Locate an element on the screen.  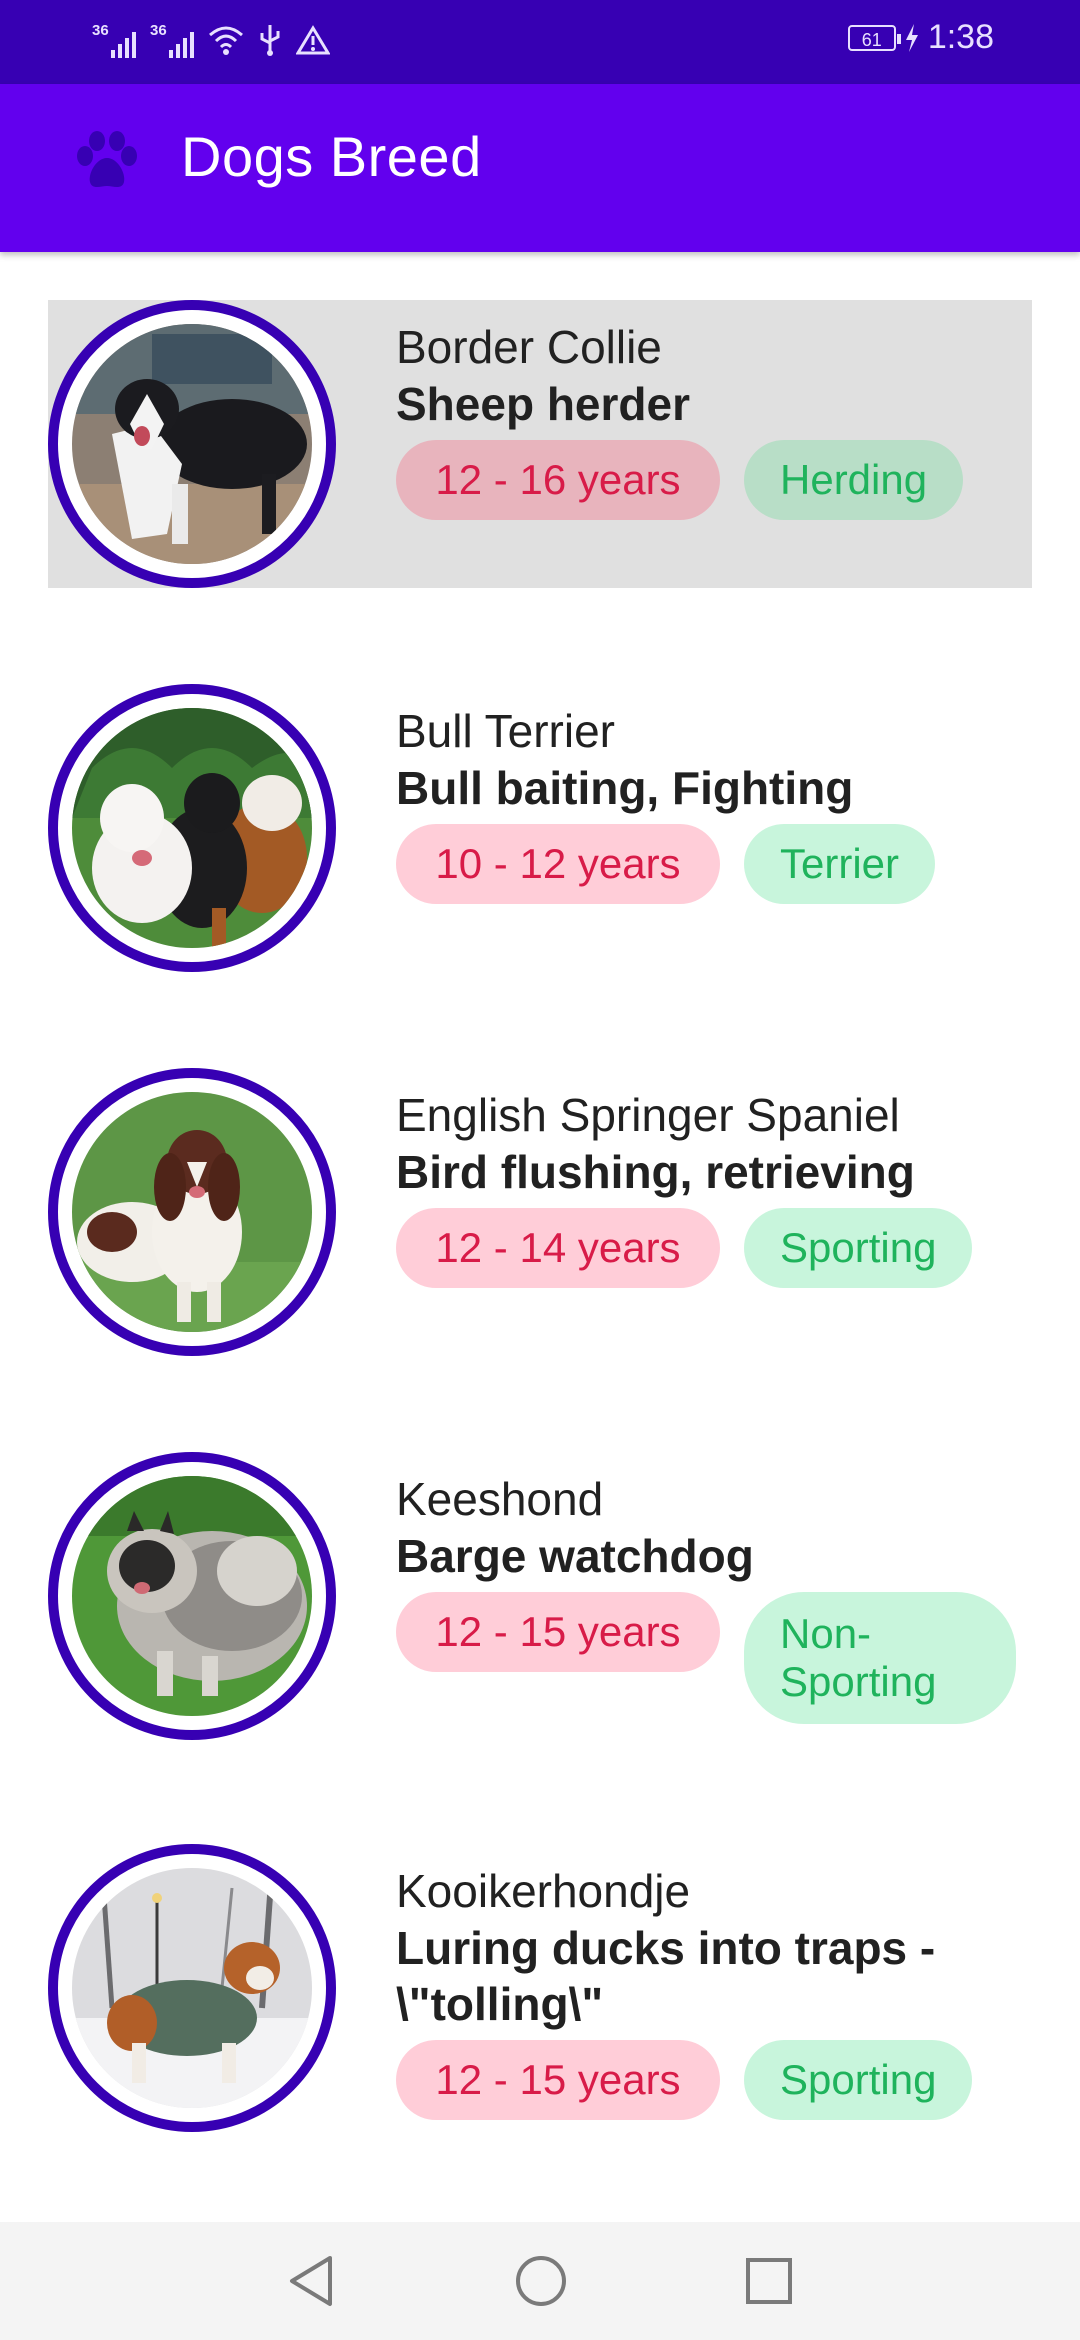
app-bar: Dogs Breed is located at coordinates (540, 168).